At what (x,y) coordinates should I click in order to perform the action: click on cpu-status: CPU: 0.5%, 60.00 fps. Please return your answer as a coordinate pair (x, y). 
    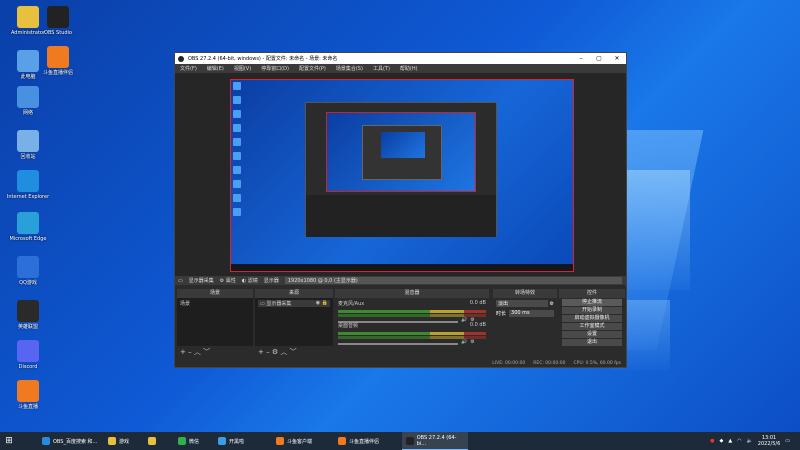
    Looking at the image, I should click on (597, 363).